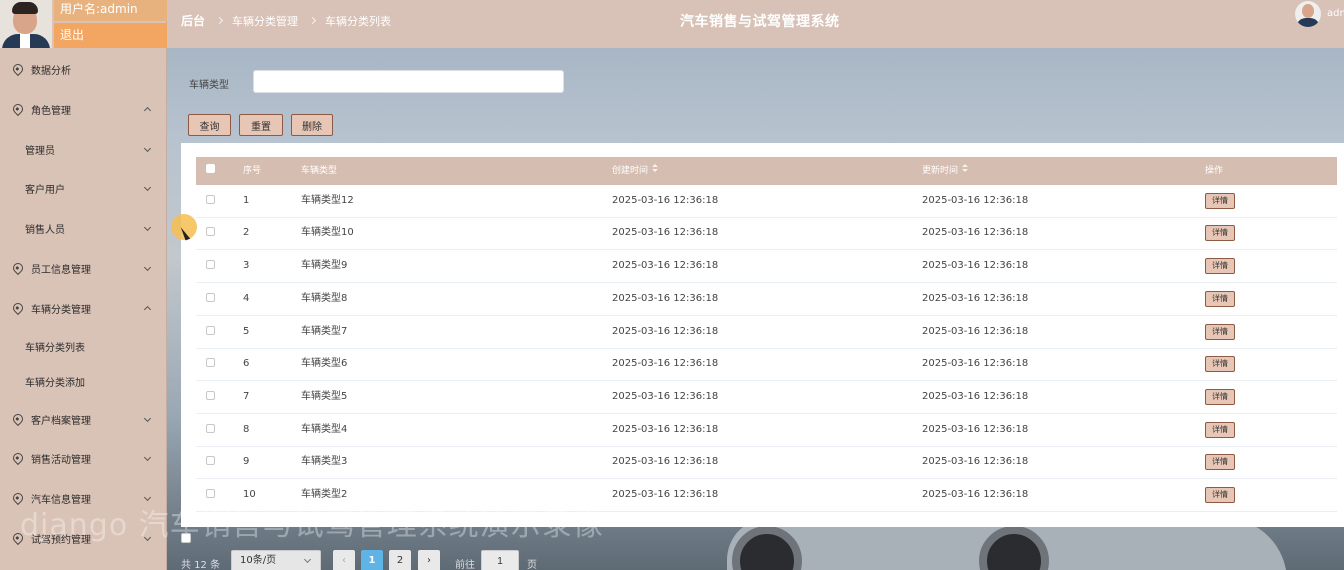  I want to click on row-no: 6, so click(246, 363).